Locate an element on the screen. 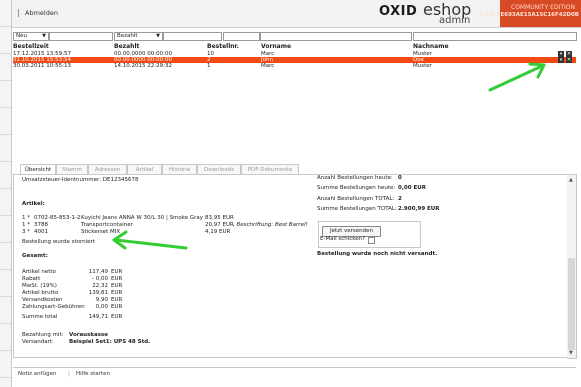 The width and height of the screenshot is (581, 387). sum-value: - 0,00 is located at coordinates (100, 279).